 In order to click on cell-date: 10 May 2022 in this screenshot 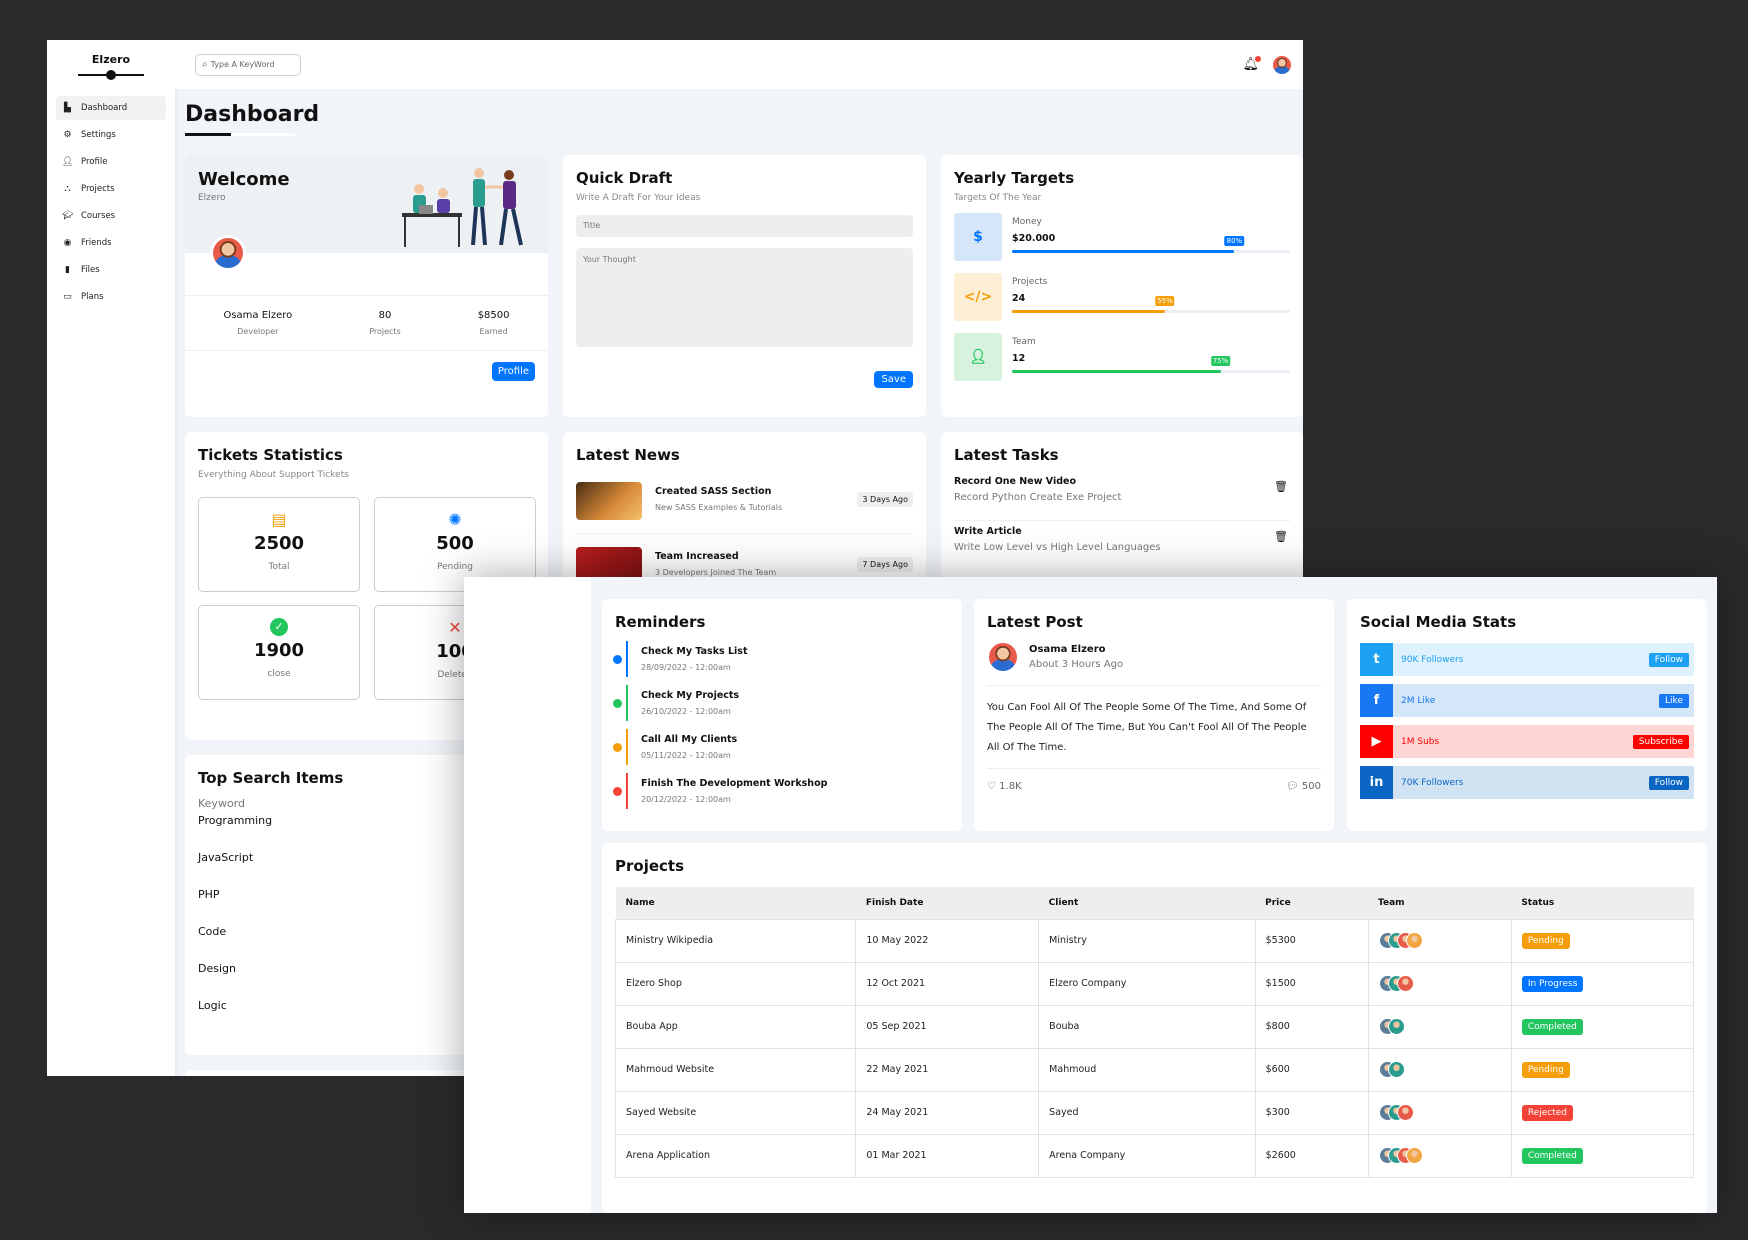, I will do `click(947, 940)`.